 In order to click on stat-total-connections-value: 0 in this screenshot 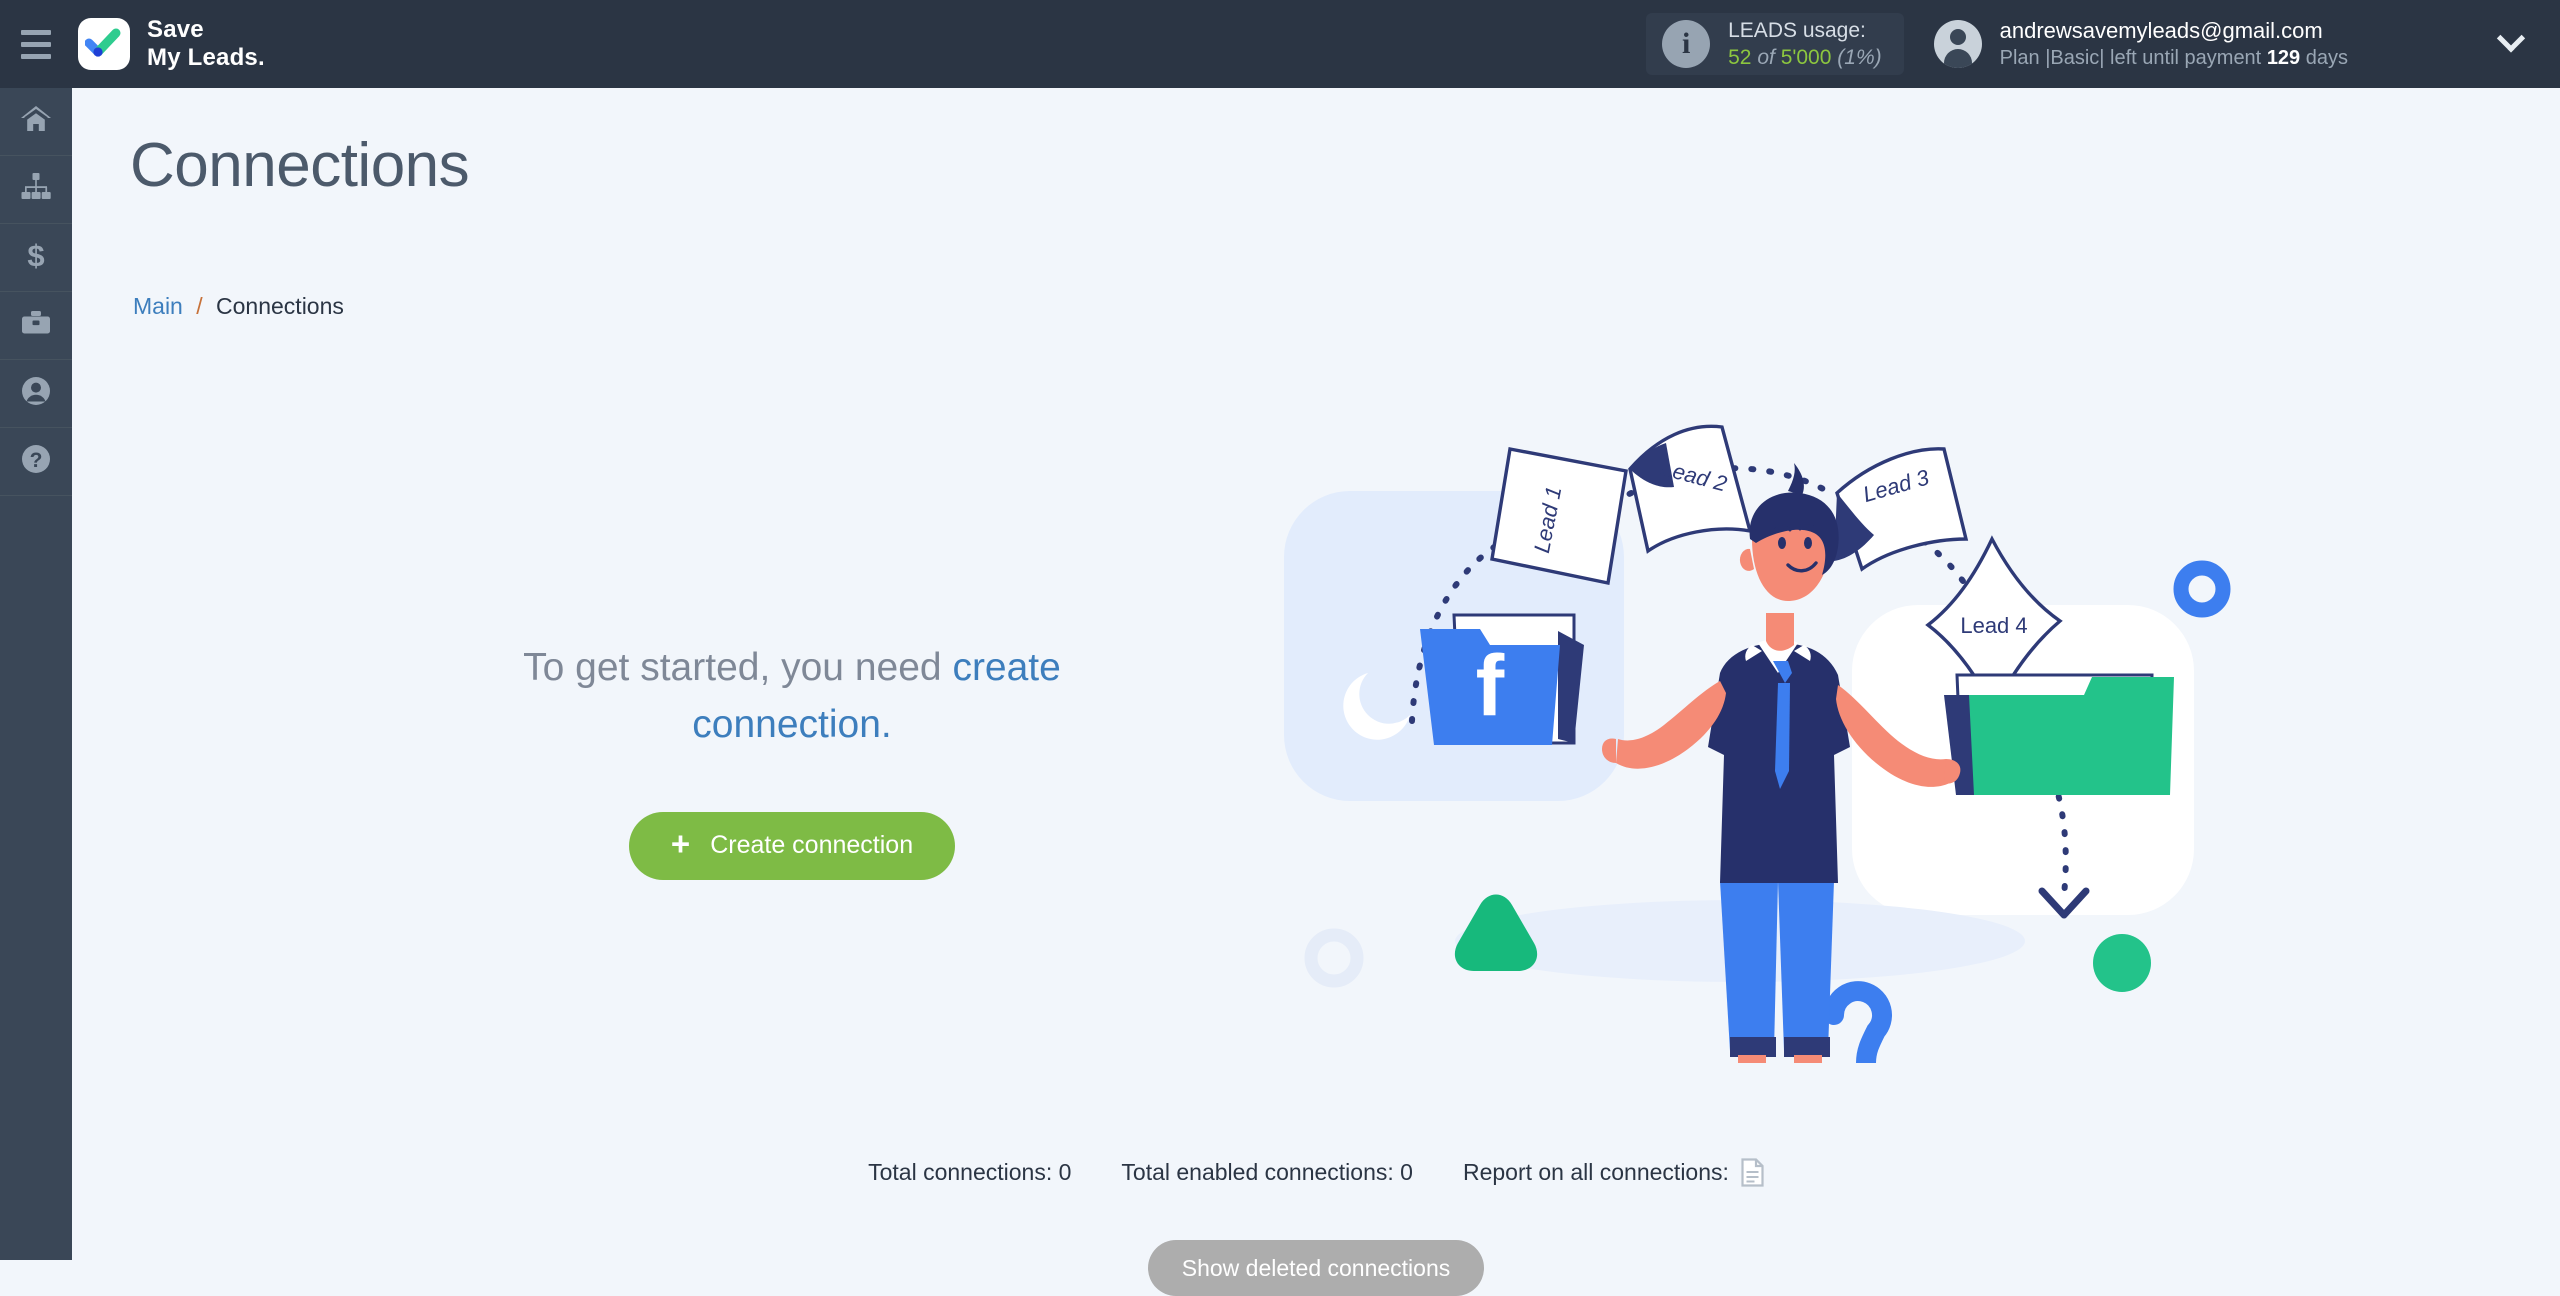, I will do `click(1065, 1172)`.